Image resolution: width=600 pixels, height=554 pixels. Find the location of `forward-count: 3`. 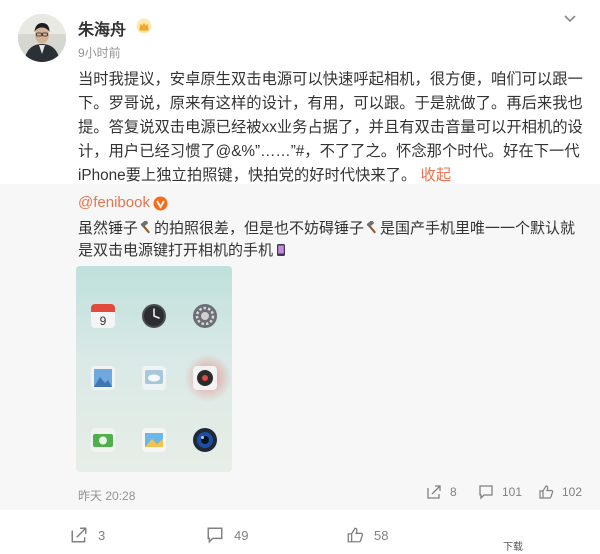

forward-count: 3 is located at coordinates (102, 535).